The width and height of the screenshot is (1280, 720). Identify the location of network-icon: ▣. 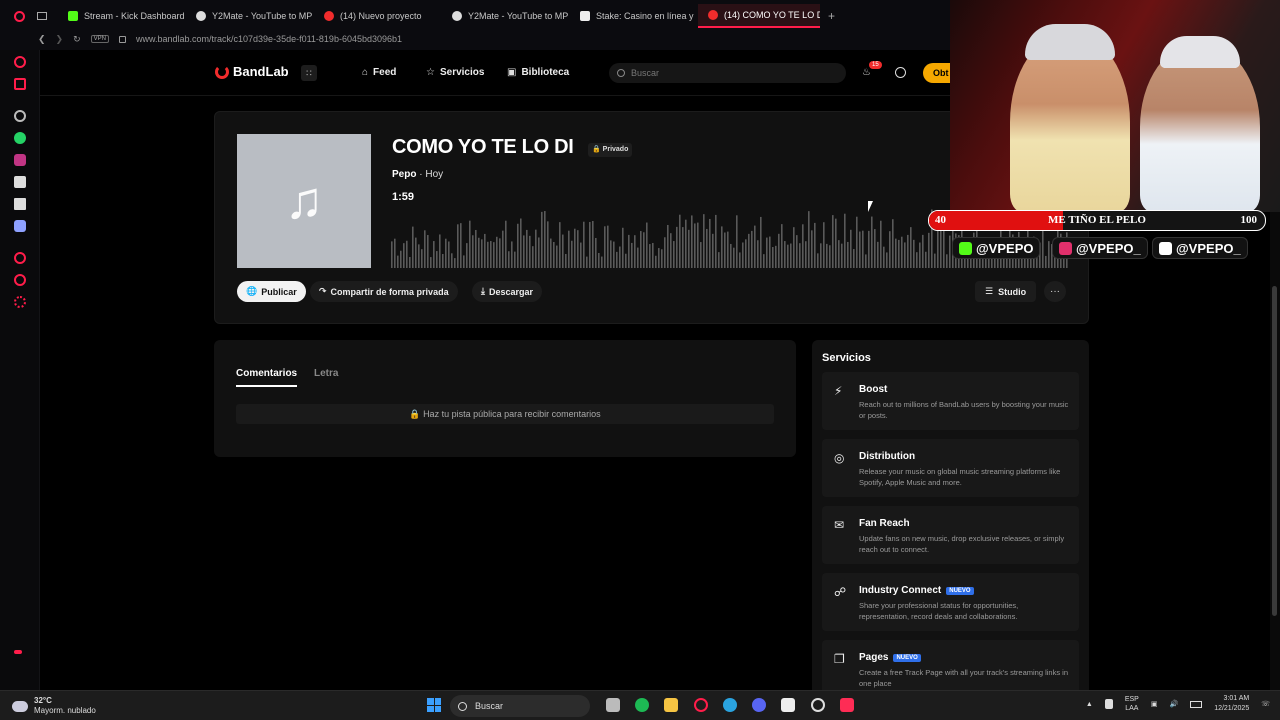
(1154, 704).